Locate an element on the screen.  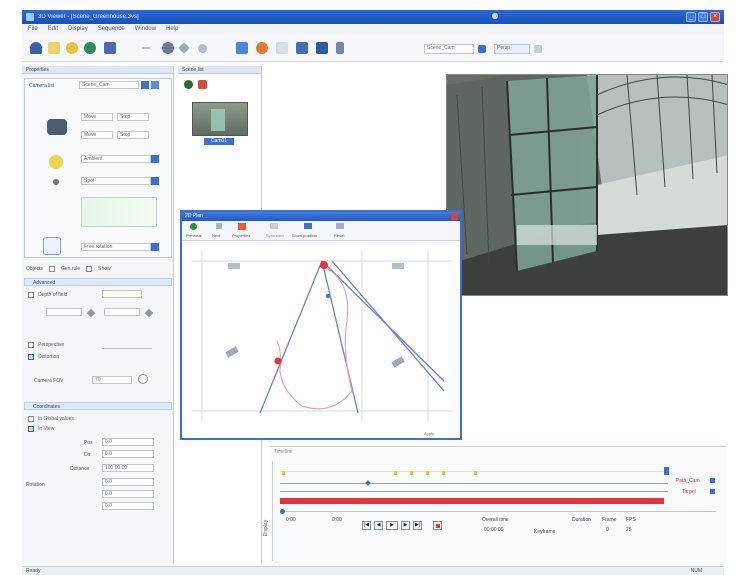
camera-add-icon is located at coordinates (155, 85).